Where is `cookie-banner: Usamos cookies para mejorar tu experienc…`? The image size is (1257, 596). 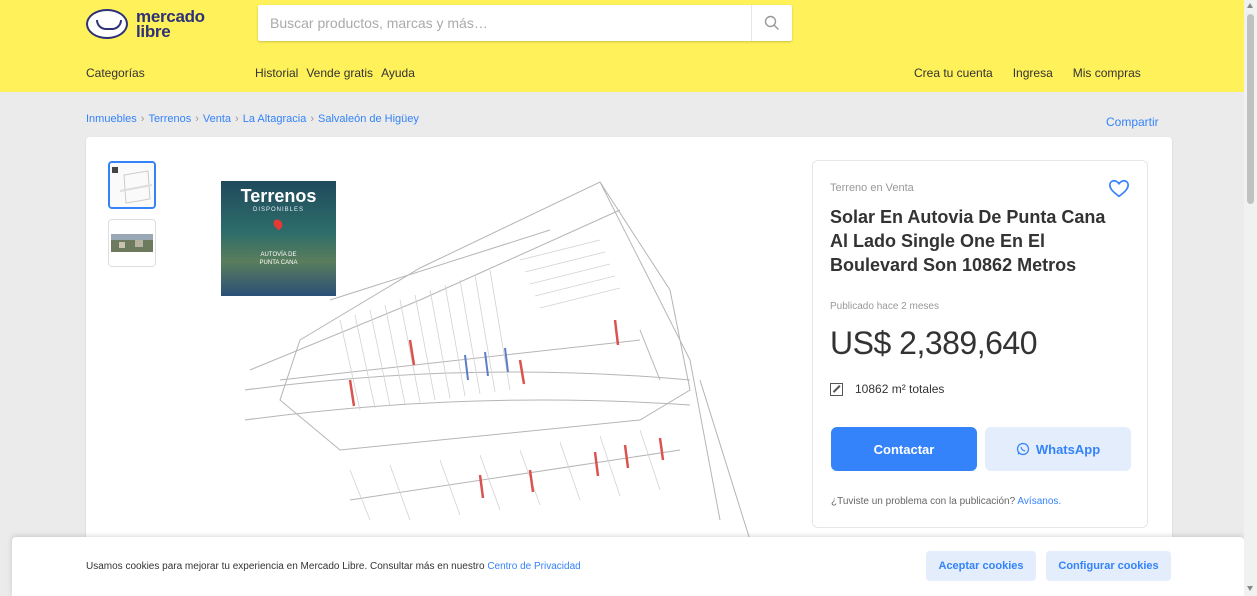
cookie-banner: Usamos cookies para mejorar tu experienc… is located at coordinates (628, 566).